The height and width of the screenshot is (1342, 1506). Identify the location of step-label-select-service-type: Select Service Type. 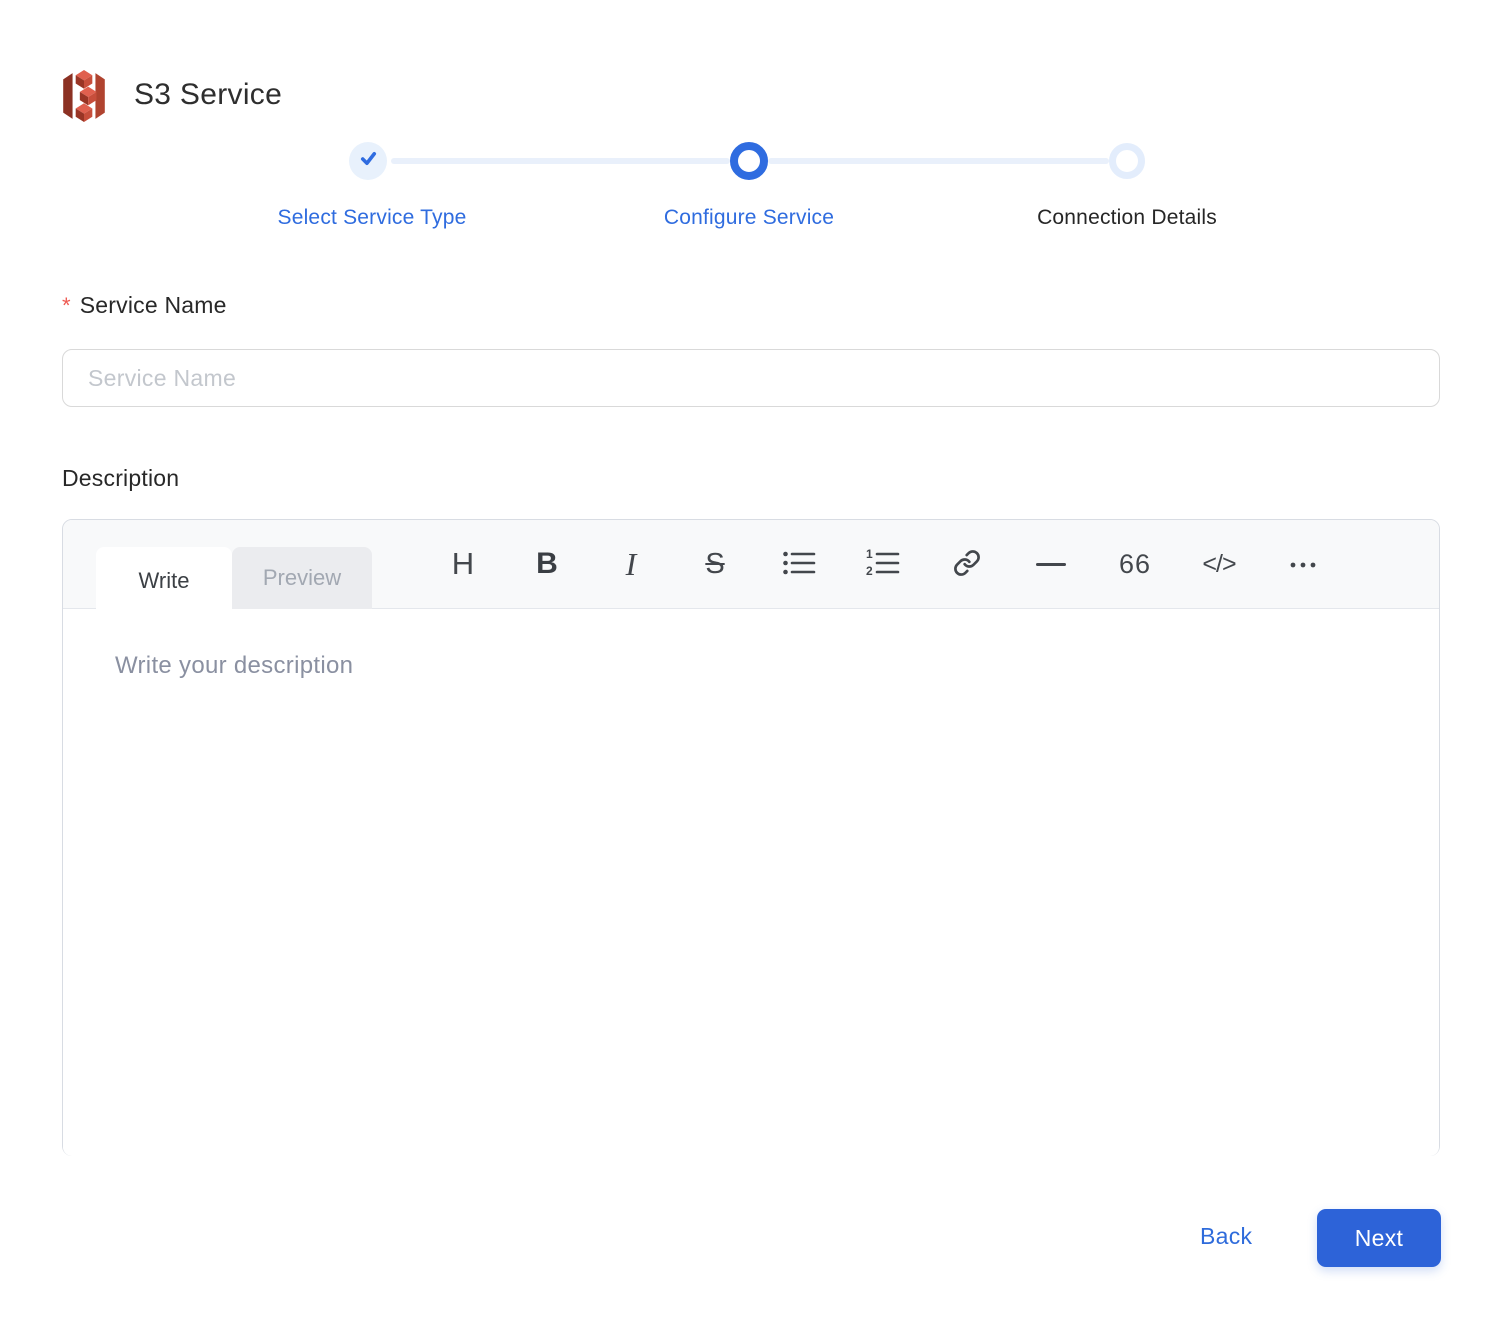
(372, 217).